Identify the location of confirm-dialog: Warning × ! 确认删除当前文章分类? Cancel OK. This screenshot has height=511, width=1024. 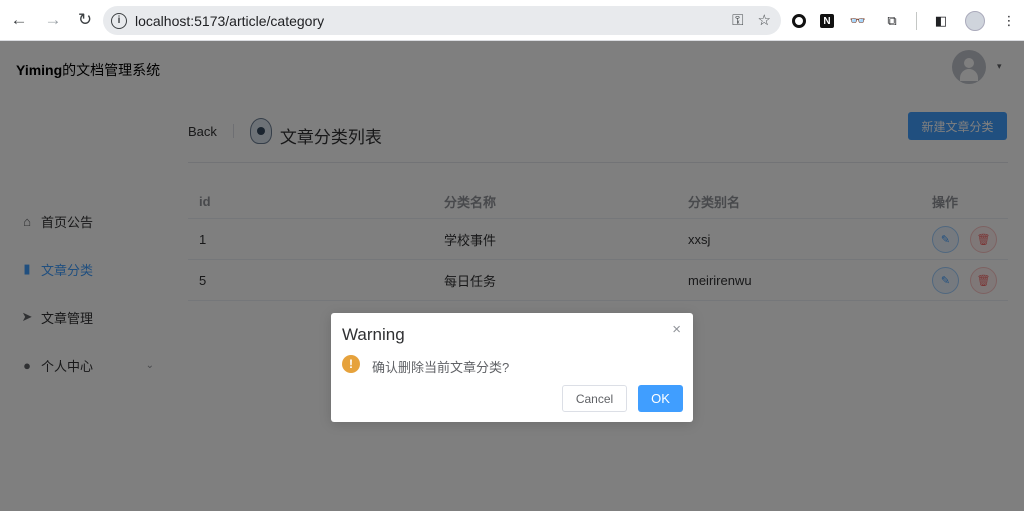
(512, 367).